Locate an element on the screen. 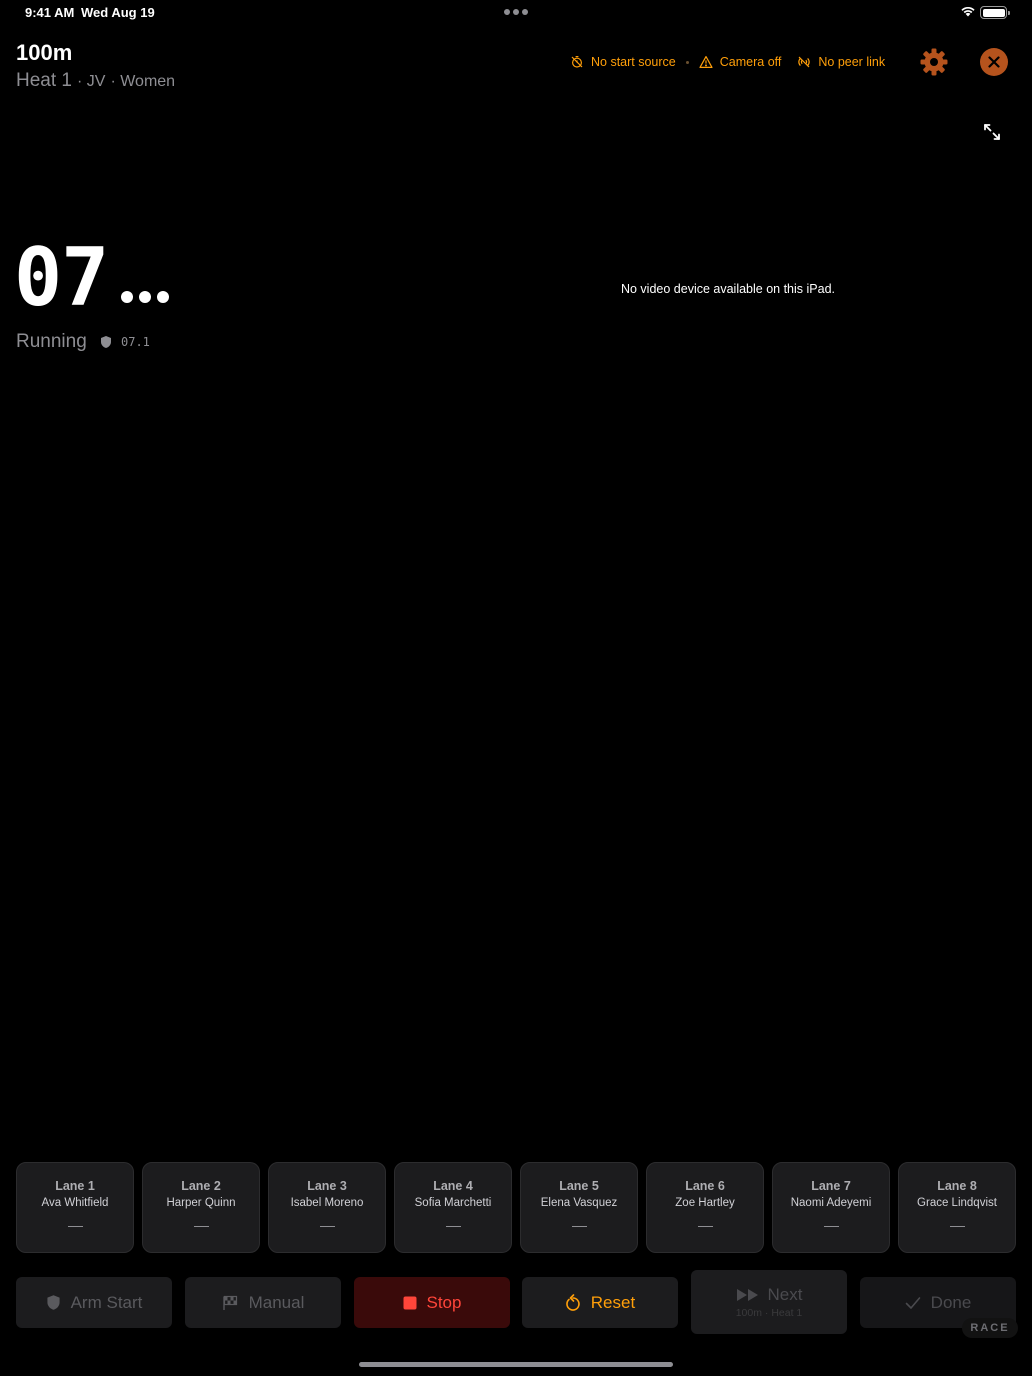  lane-card: Lane 8 Grace Lindqvist is located at coordinates (957, 1207).